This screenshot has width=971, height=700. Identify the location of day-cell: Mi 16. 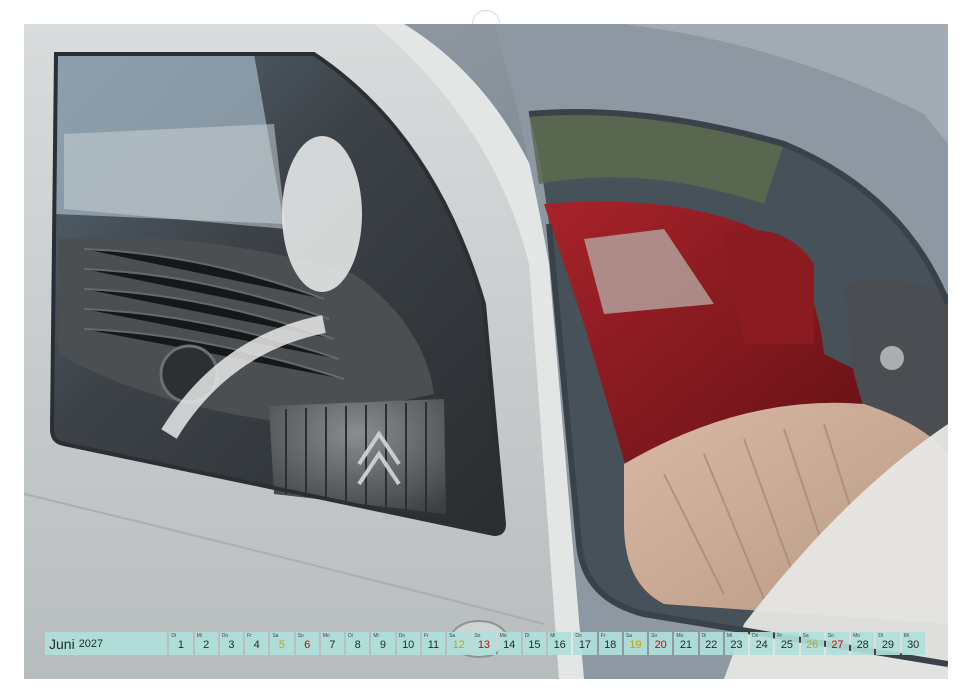
(560, 643).